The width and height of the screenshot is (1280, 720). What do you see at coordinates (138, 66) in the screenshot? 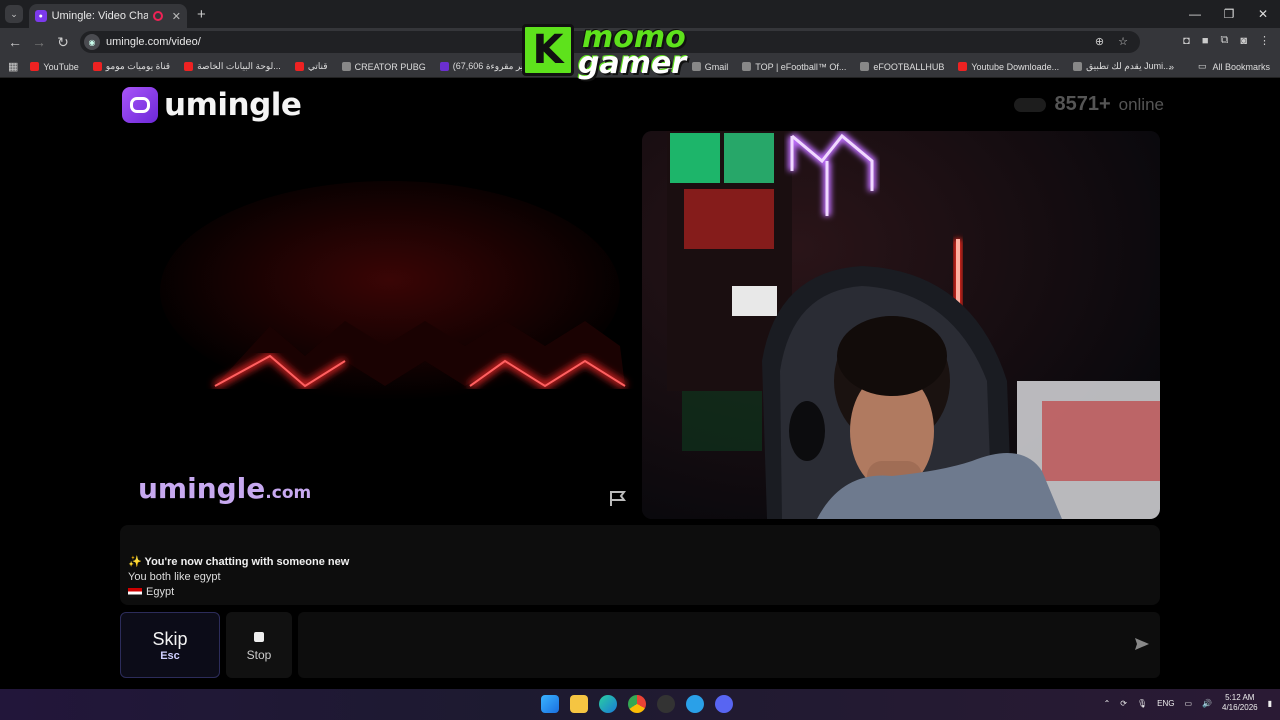
I see `bookmark-label: قناة يوميات مومو` at bounding box center [138, 66].